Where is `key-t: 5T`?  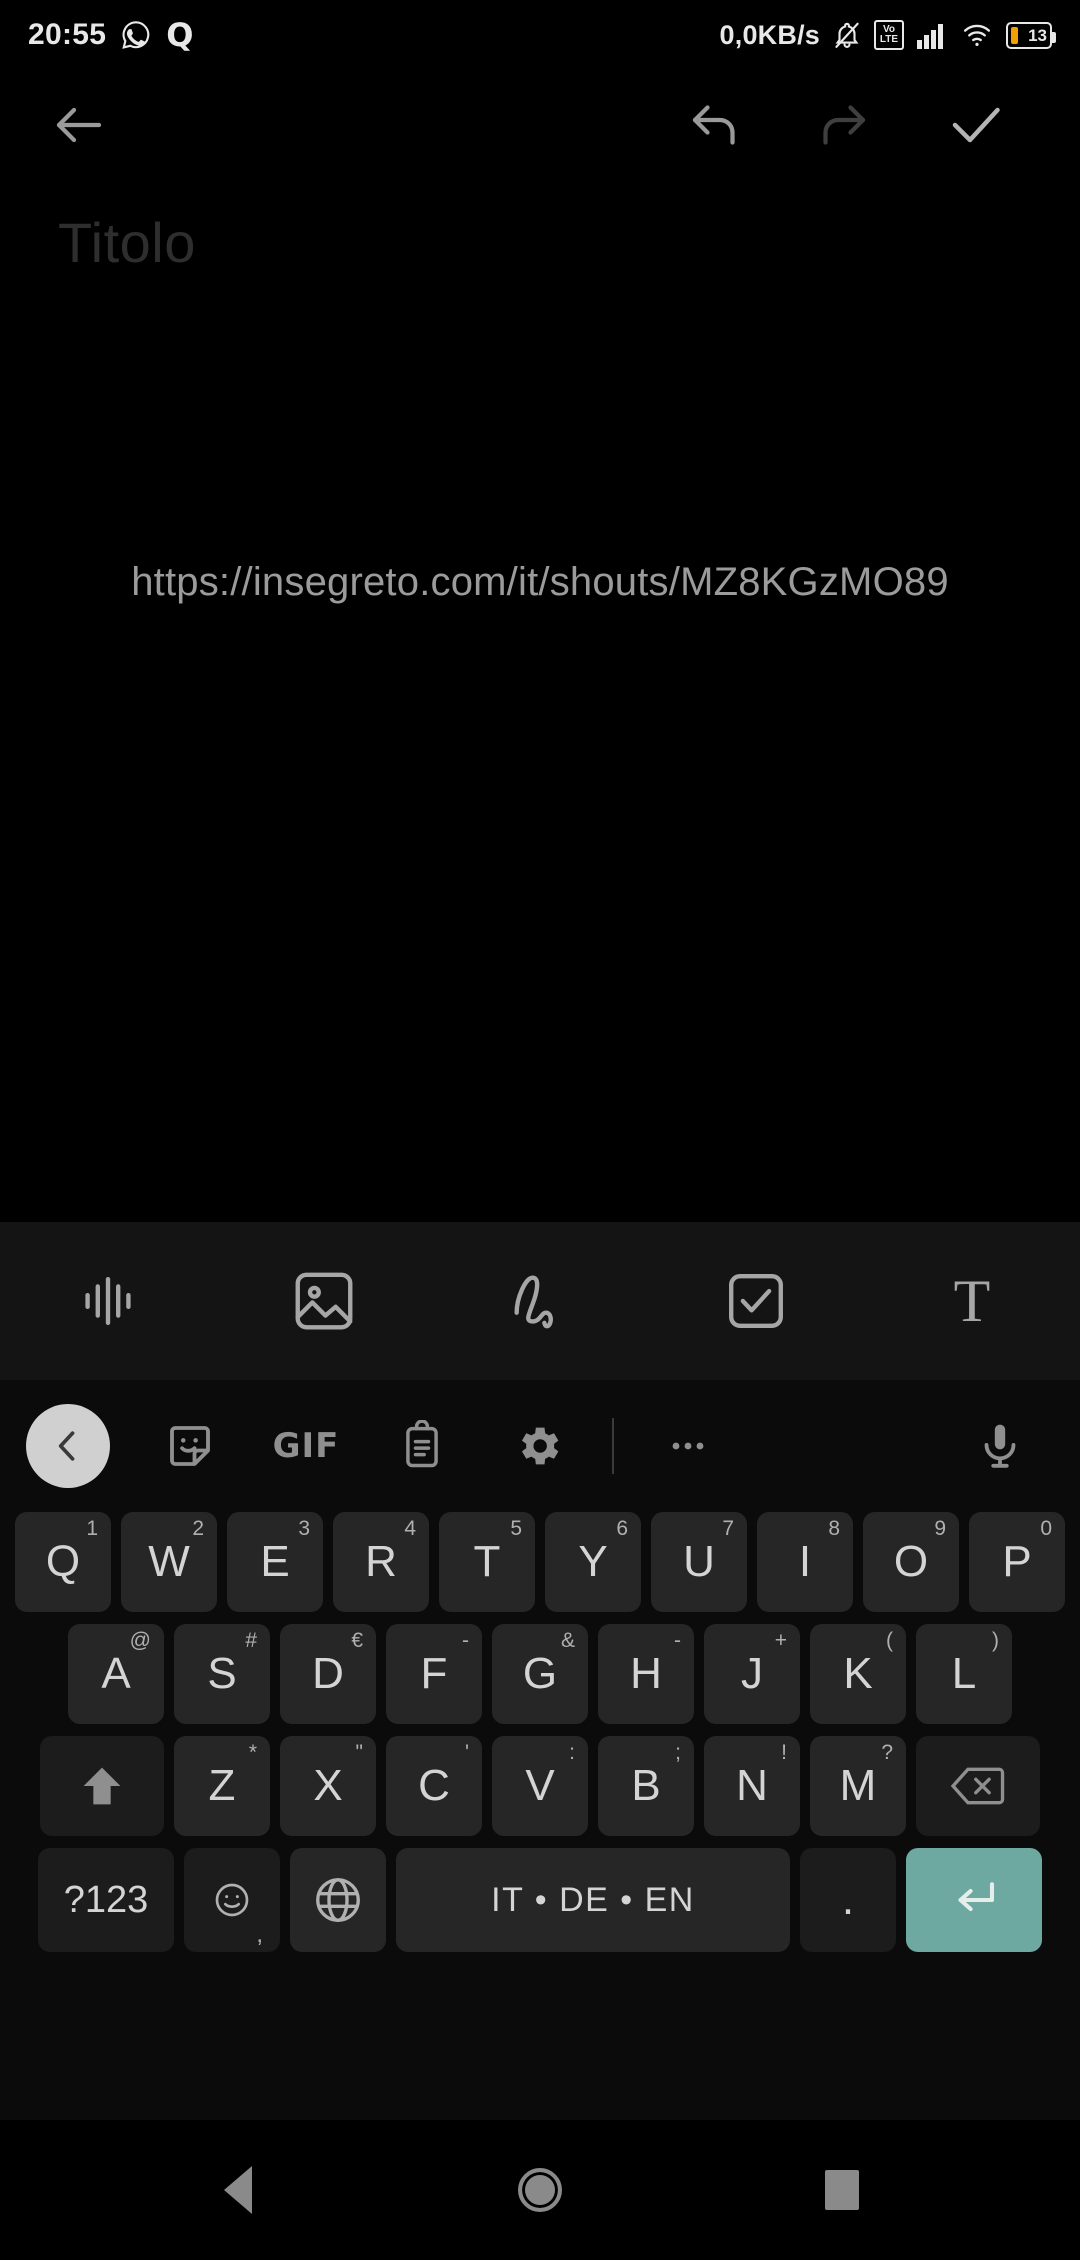 key-t: 5T is located at coordinates (487, 1562).